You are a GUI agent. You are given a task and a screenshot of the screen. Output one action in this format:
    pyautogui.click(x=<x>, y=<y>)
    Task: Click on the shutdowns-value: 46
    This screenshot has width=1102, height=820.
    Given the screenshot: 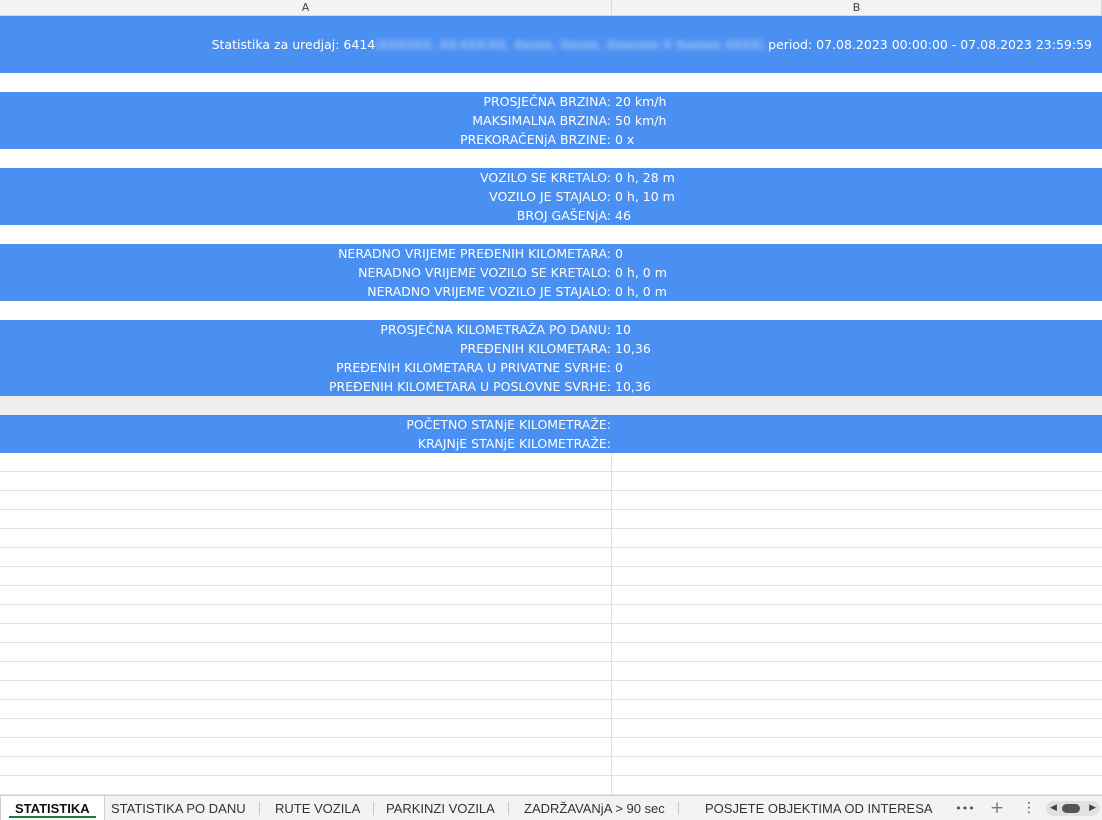 What is the action you would take?
    pyautogui.click(x=623, y=215)
    